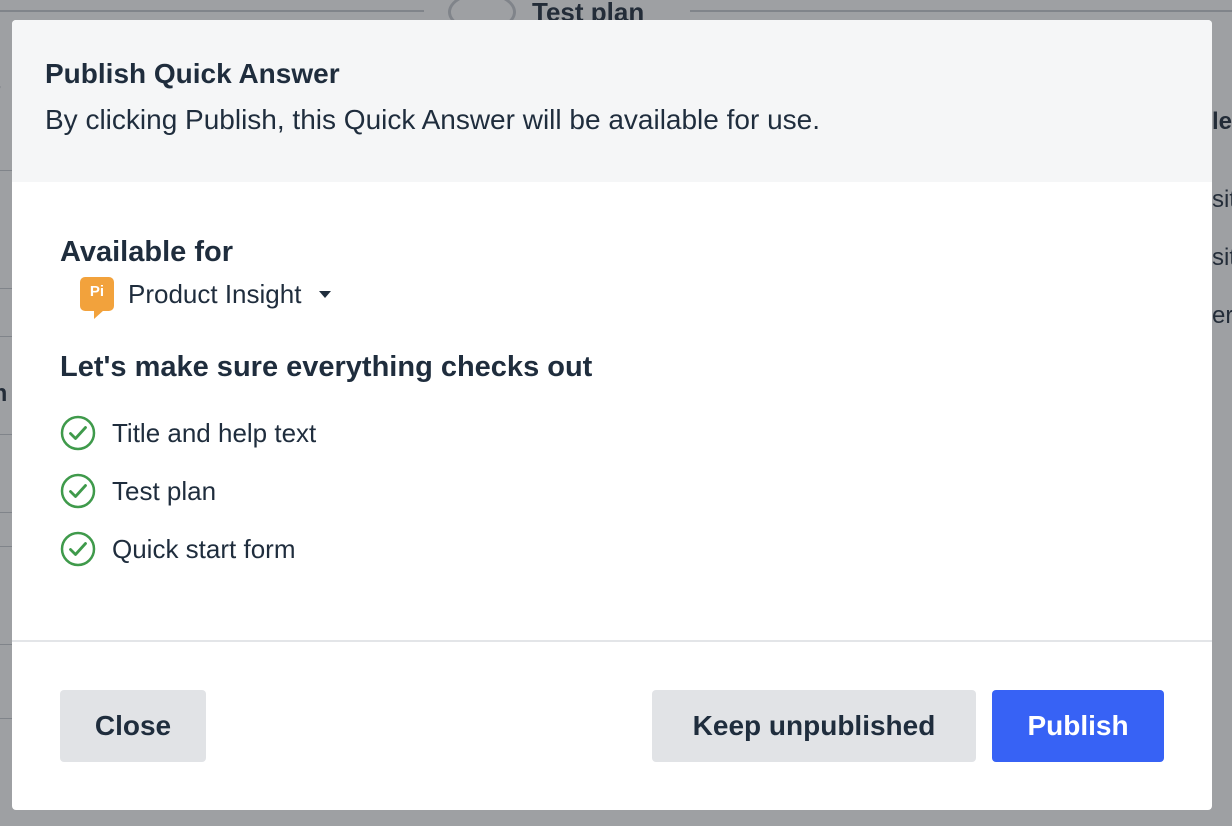  What do you see at coordinates (215, 293) in the screenshot?
I see `product-name: Product Insight` at bounding box center [215, 293].